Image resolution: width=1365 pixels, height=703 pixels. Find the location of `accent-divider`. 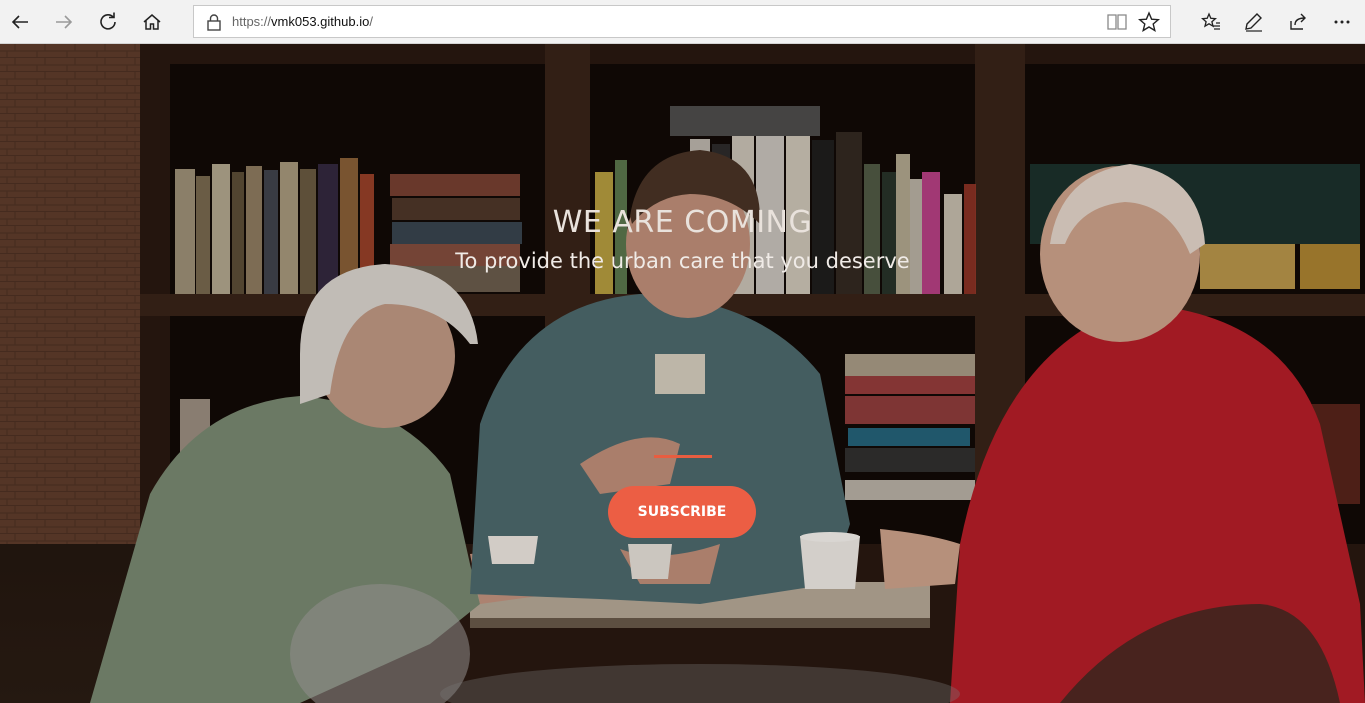

accent-divider is located at coordinates (683, 456).